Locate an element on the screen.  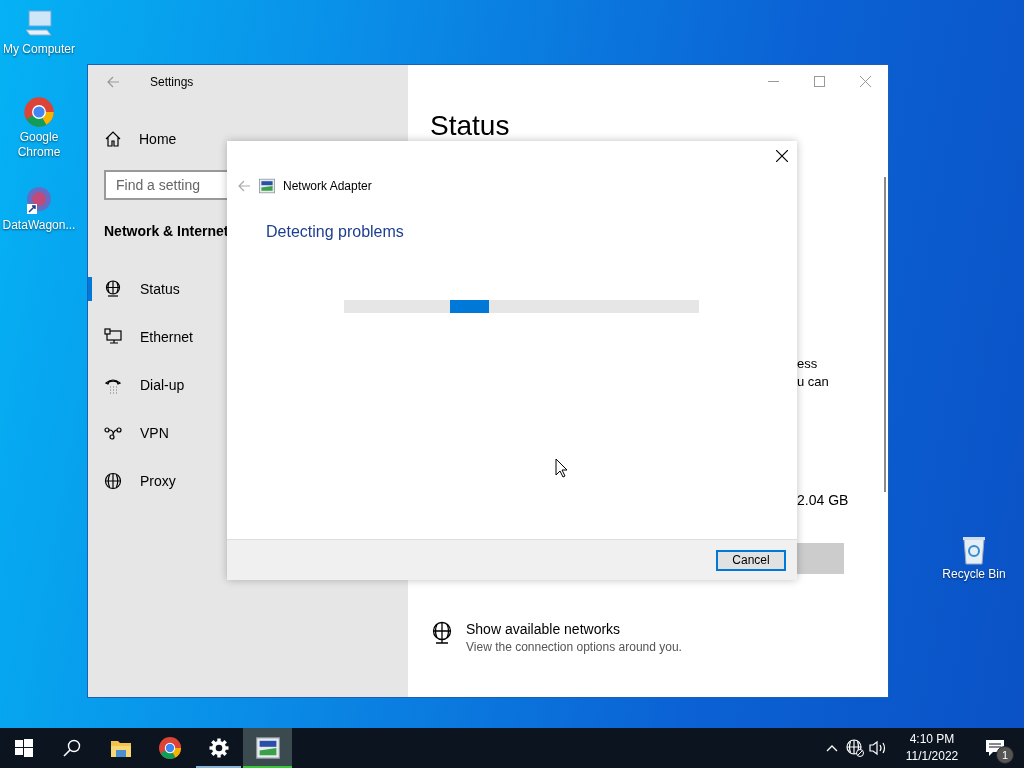
text-fragment: u can is located at coordinates (813, 382).